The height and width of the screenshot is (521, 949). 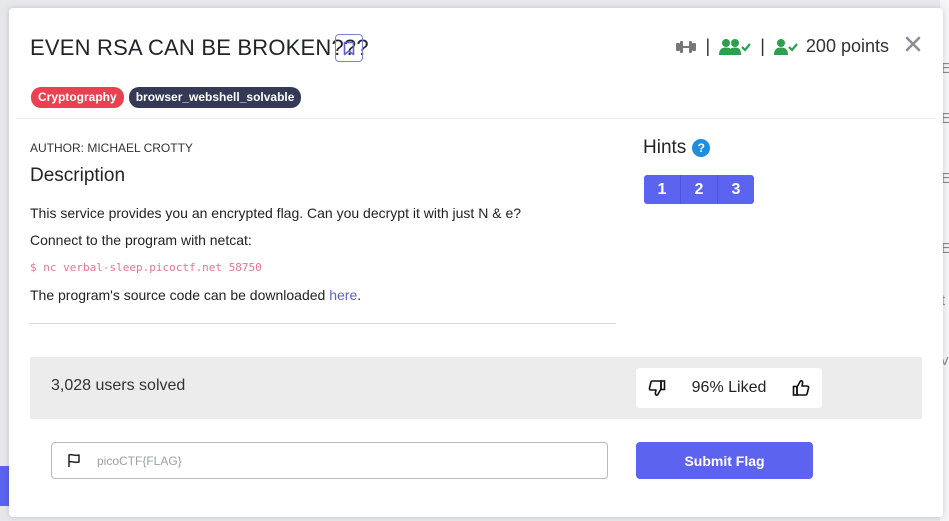 I want to click on hint-button-2: 2, so click(x=699, y=189).